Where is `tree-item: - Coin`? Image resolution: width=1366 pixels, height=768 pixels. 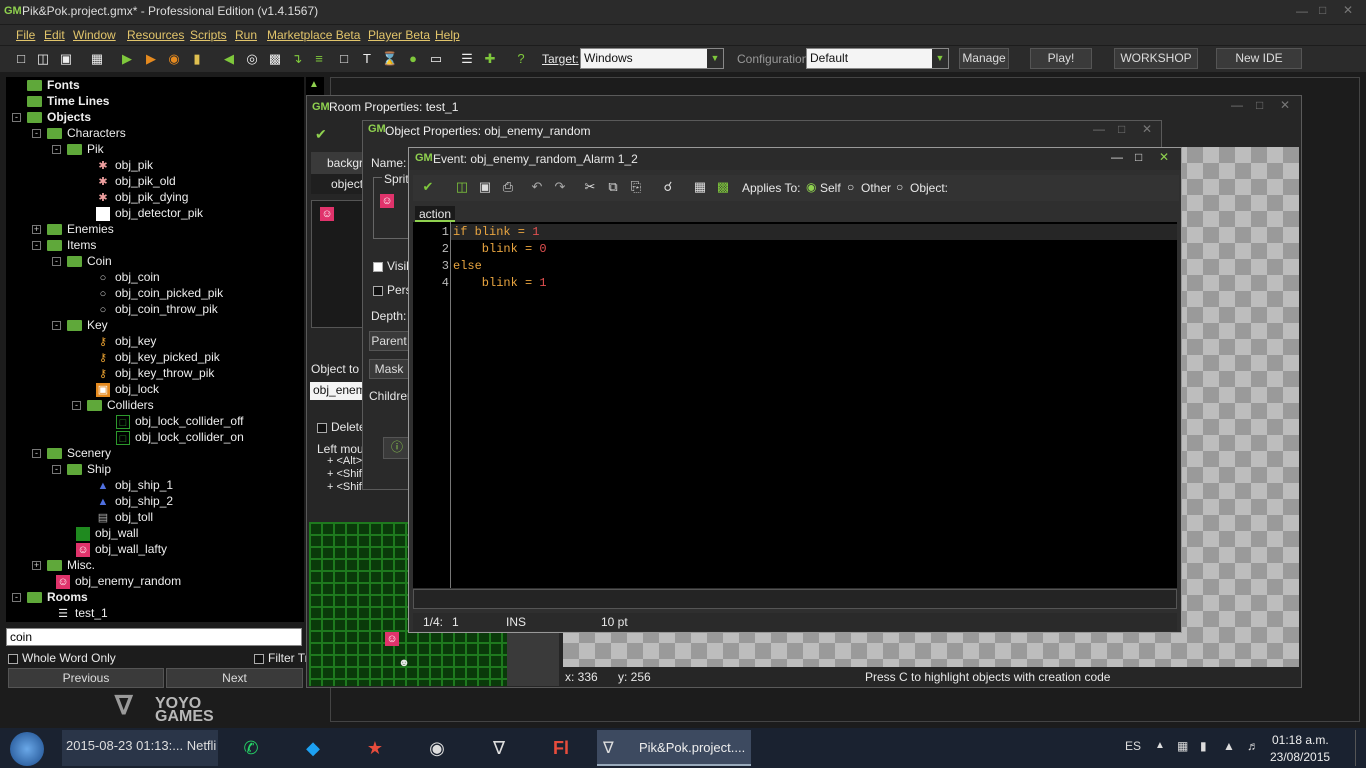
tree-item: - Coin is located at coordinates (82, 261).